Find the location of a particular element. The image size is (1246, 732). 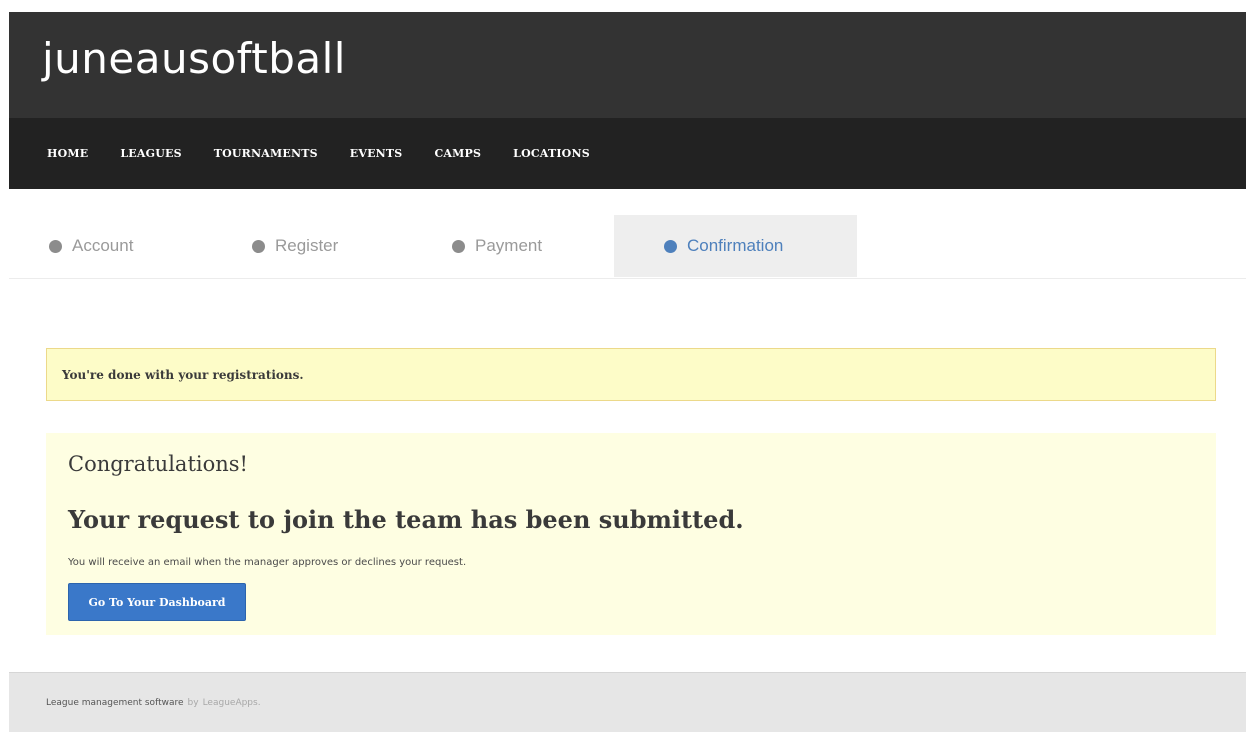

alert-text: You're done with your registrations. is located at coordinates (183, 374).